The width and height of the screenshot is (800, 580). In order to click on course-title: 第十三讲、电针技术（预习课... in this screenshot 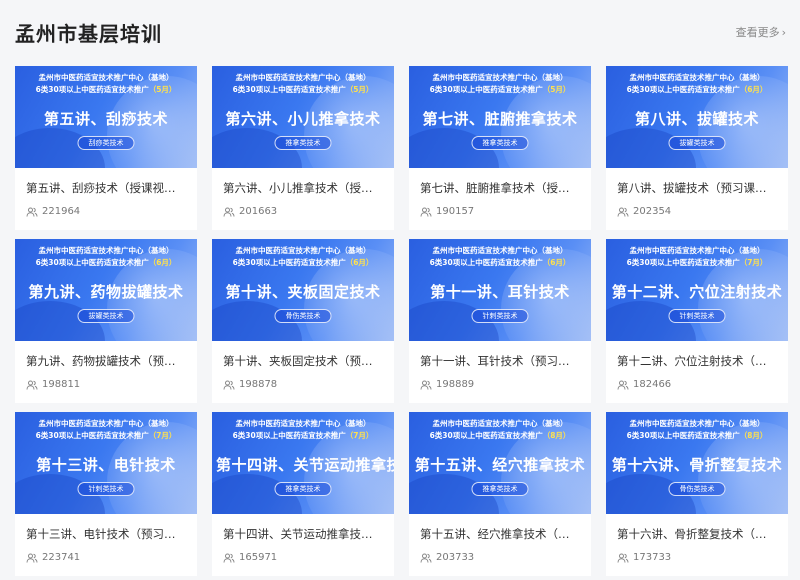, I will do `click(106, 529)`.